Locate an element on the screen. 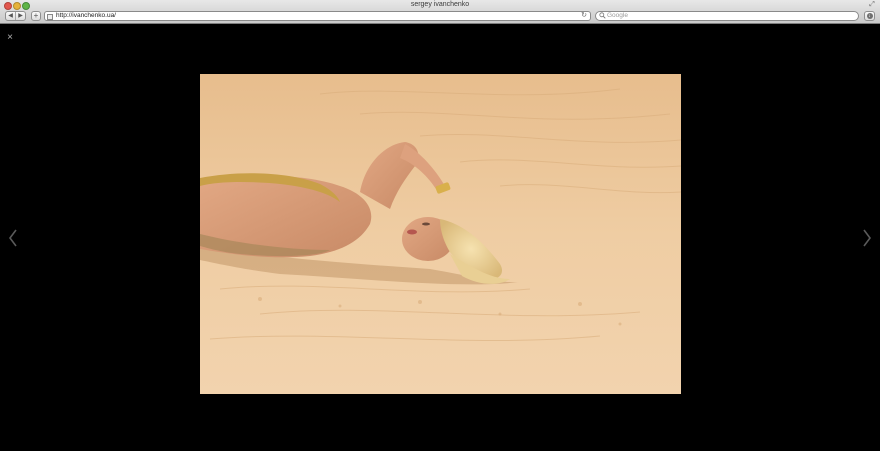  browser-toolbar: ◀ ▶ + http://ivanchenko.ua/ ↻ ↓ is located at coordinates (440, 17).